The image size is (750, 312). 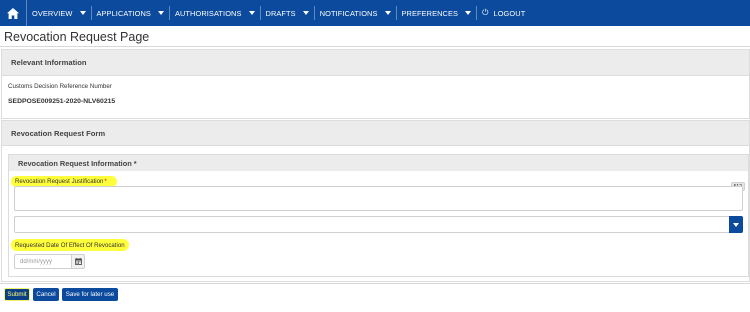 What do you see at coordinates (52, 13) in the screenshot?
I see `nav-overview-label: OVERVIEW` at bounding box center [52, 13].